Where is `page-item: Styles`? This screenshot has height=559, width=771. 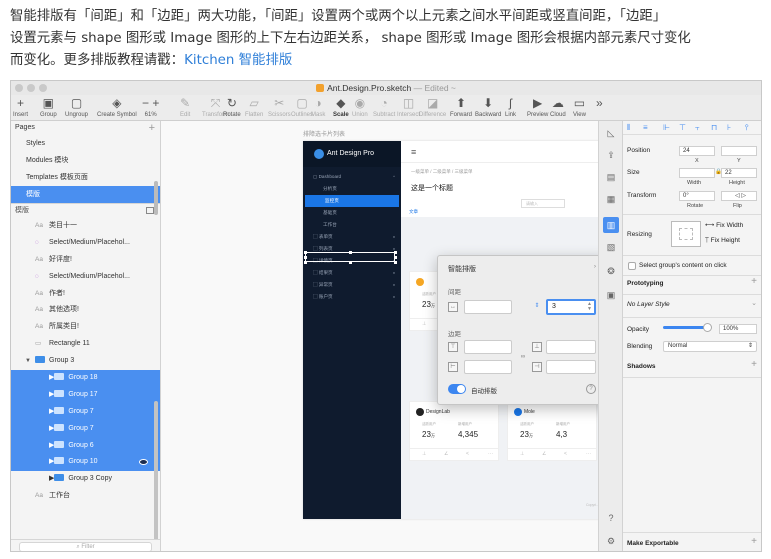
page-item: Styles is located at coordinates (85, 143).